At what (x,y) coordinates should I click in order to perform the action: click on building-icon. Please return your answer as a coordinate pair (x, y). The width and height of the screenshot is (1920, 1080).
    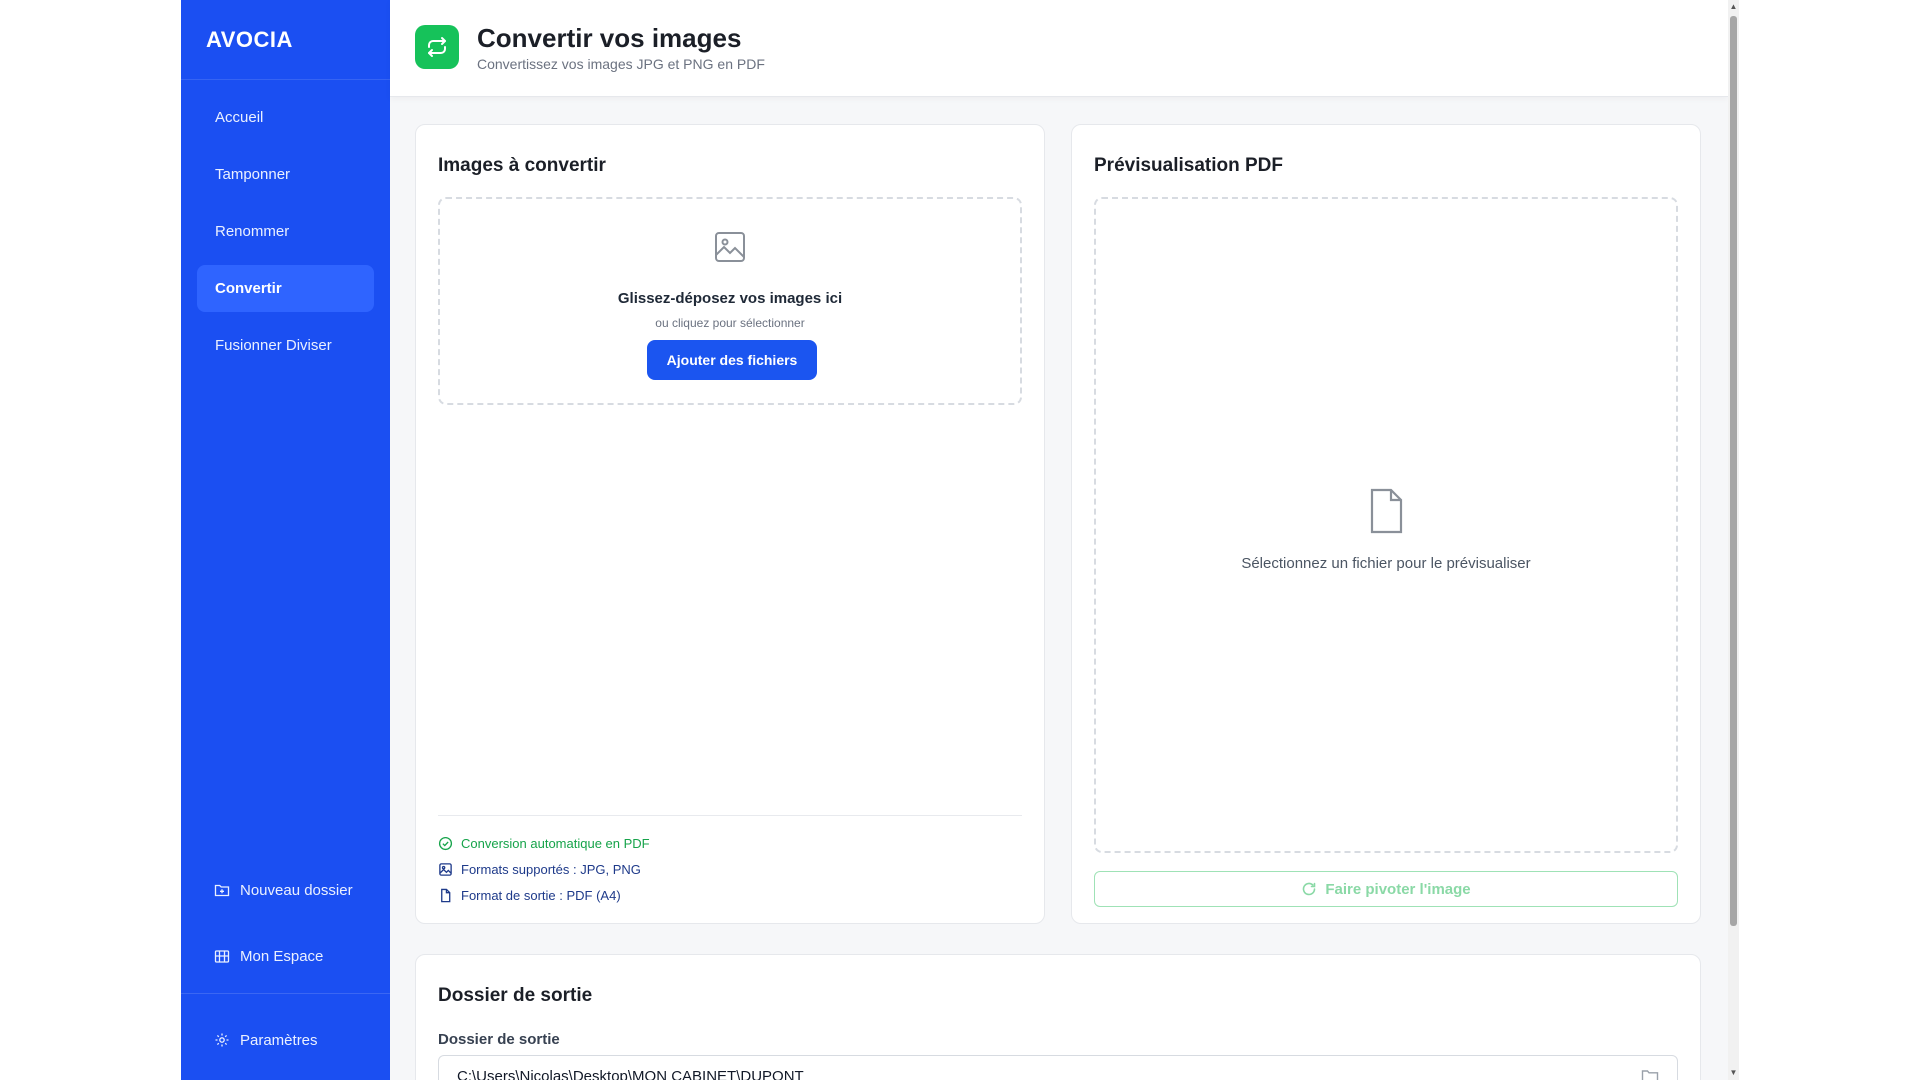
    Looking at the image, I should click on (222, 956).